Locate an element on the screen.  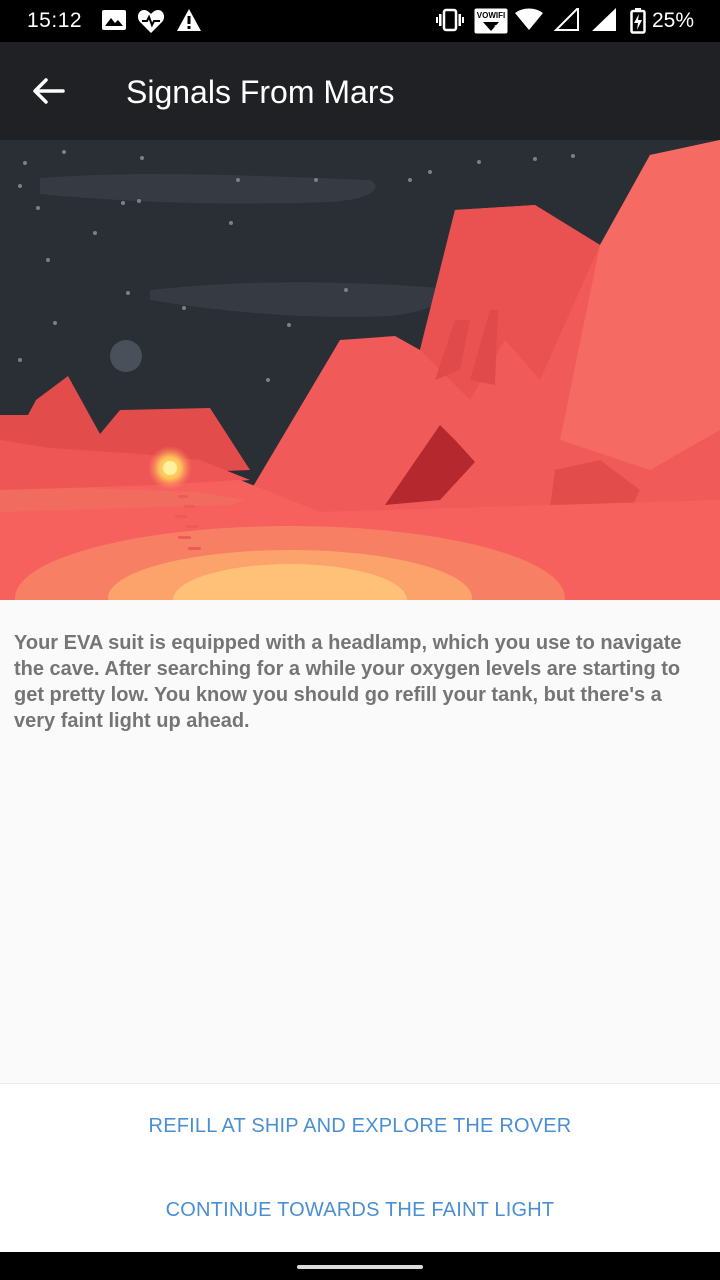
arrow-left-icon is located at coordinates (49, 91).